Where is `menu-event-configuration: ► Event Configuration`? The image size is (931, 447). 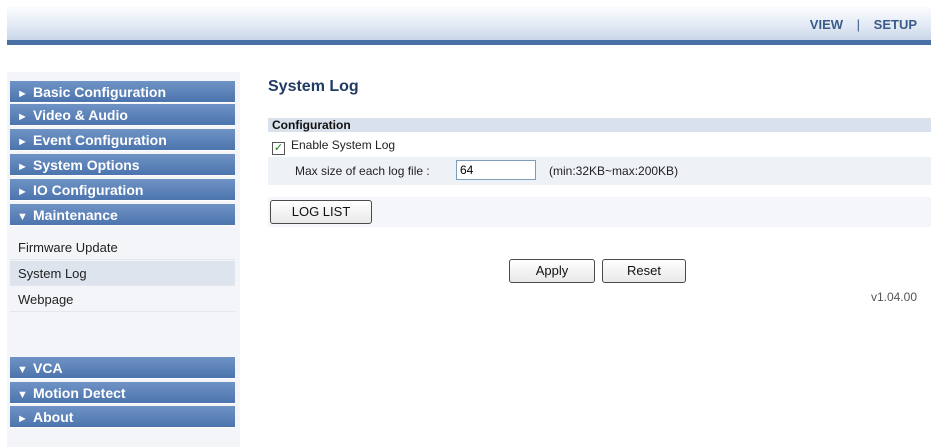 menu-event-configuration: ► Event Configuration is located at coordinates (122, 140).